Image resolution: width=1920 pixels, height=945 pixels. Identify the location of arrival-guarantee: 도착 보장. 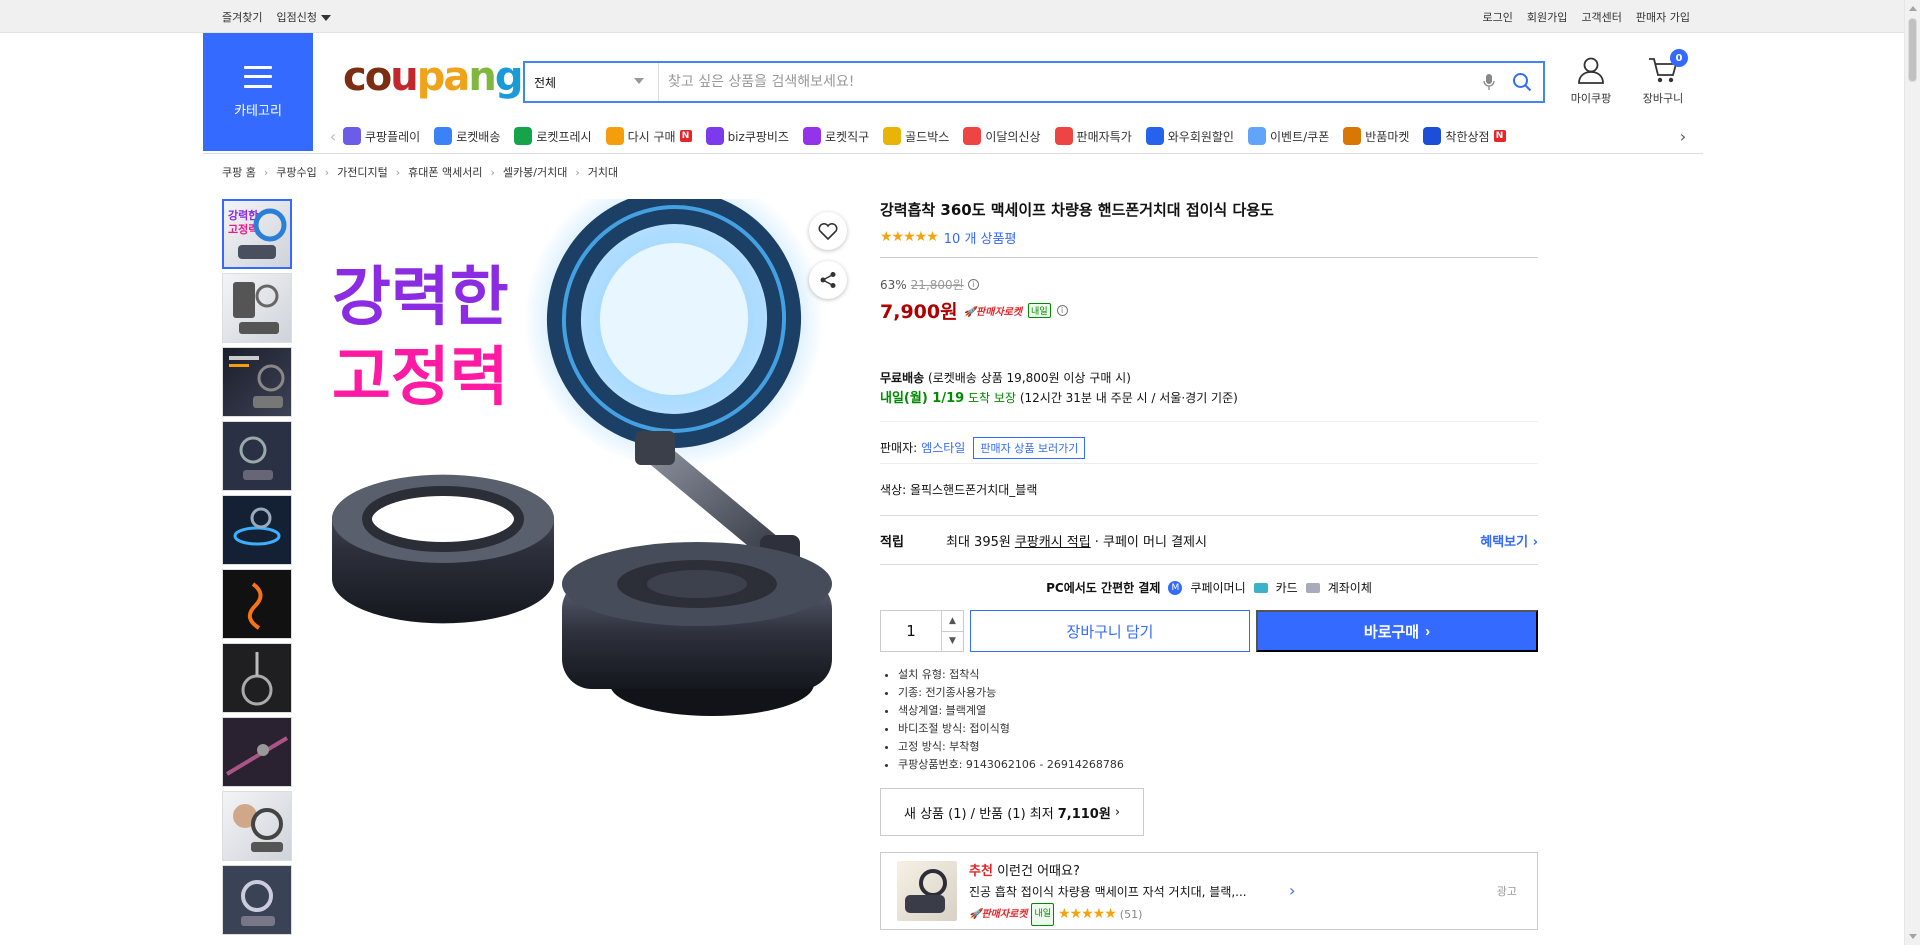
(992, 398).